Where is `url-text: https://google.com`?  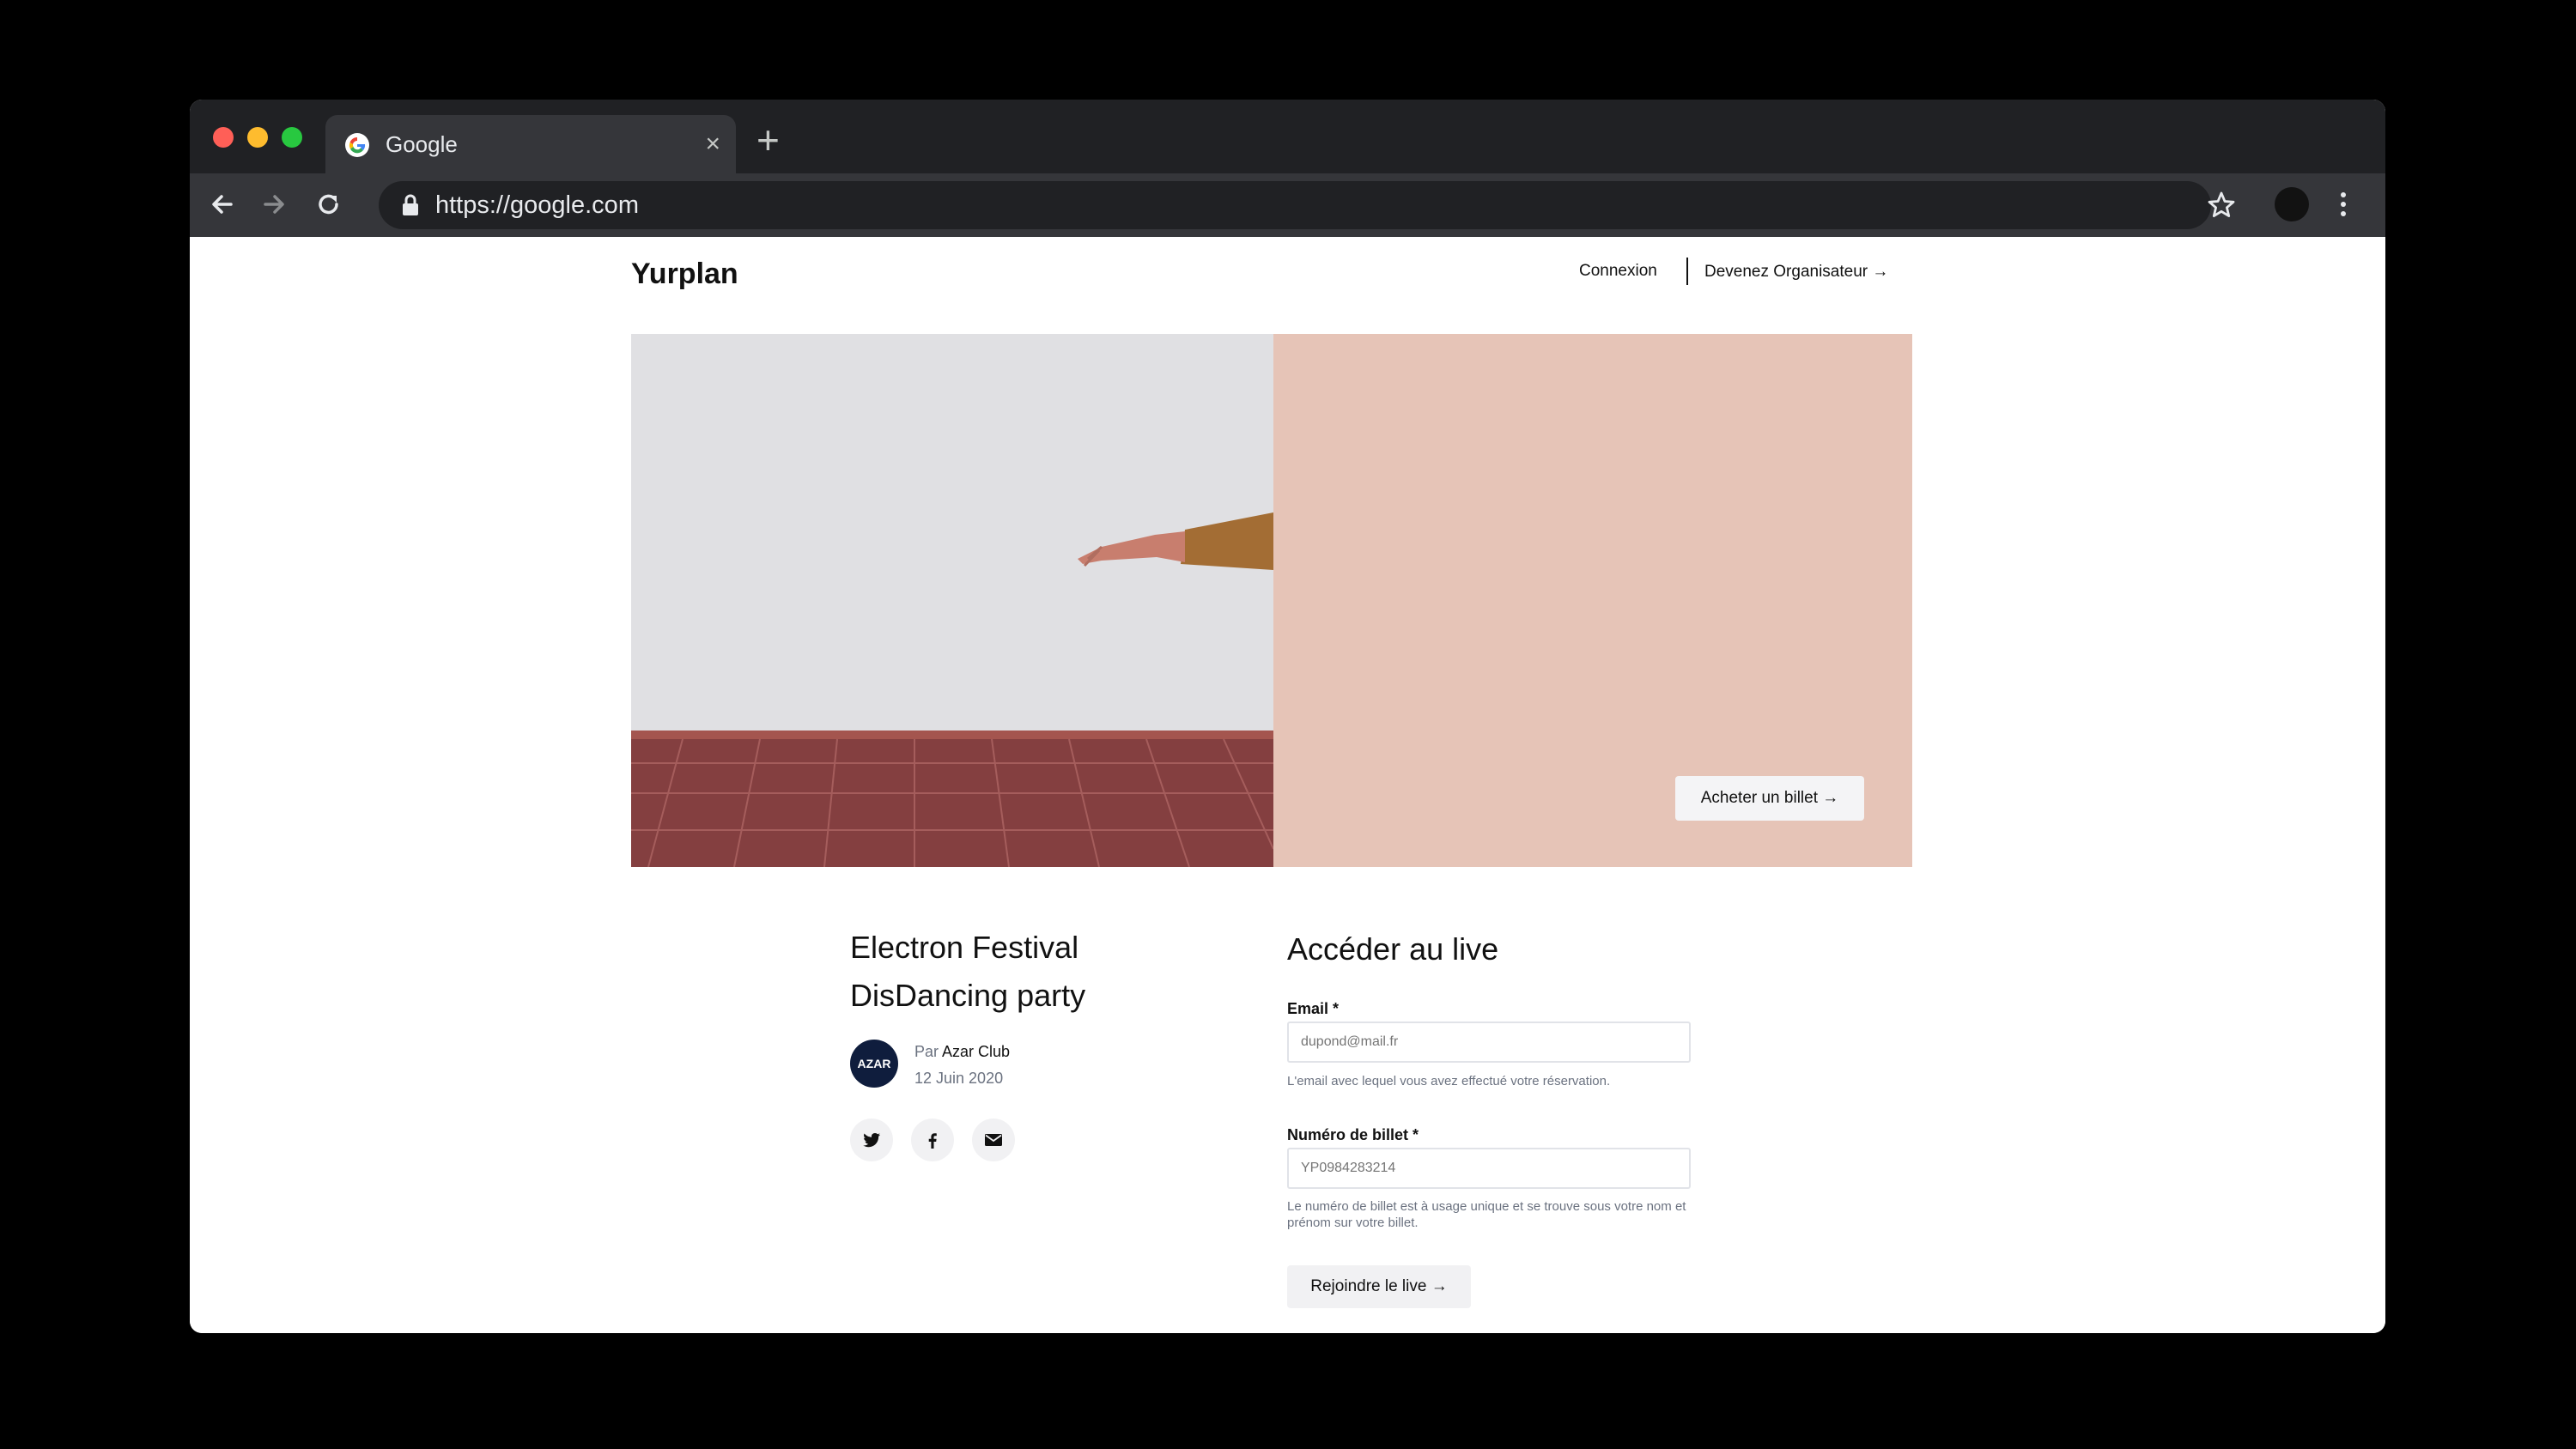
url-text: https://google.com is located at coordinates (537, 205).